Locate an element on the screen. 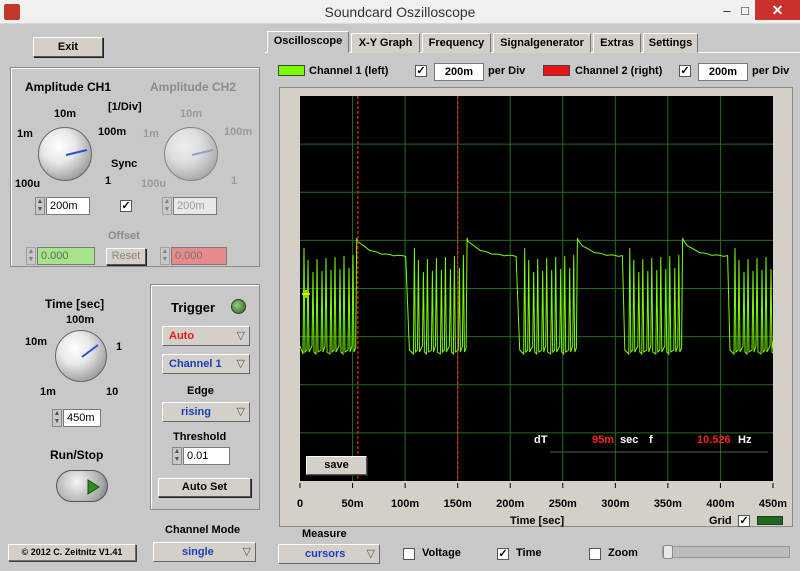 This screenshot has height=571, width=800. offset-ch2-input: 0.000 is located at coordinates (199, 256).